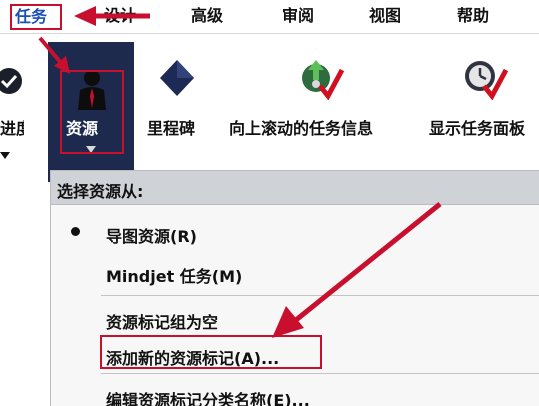 This screenshot has height=406, width=539. What do you see at coordinates (295, 188) in the screenshot?
I see `menu-header: 选择资源从:` at bounding box center [295, 188].